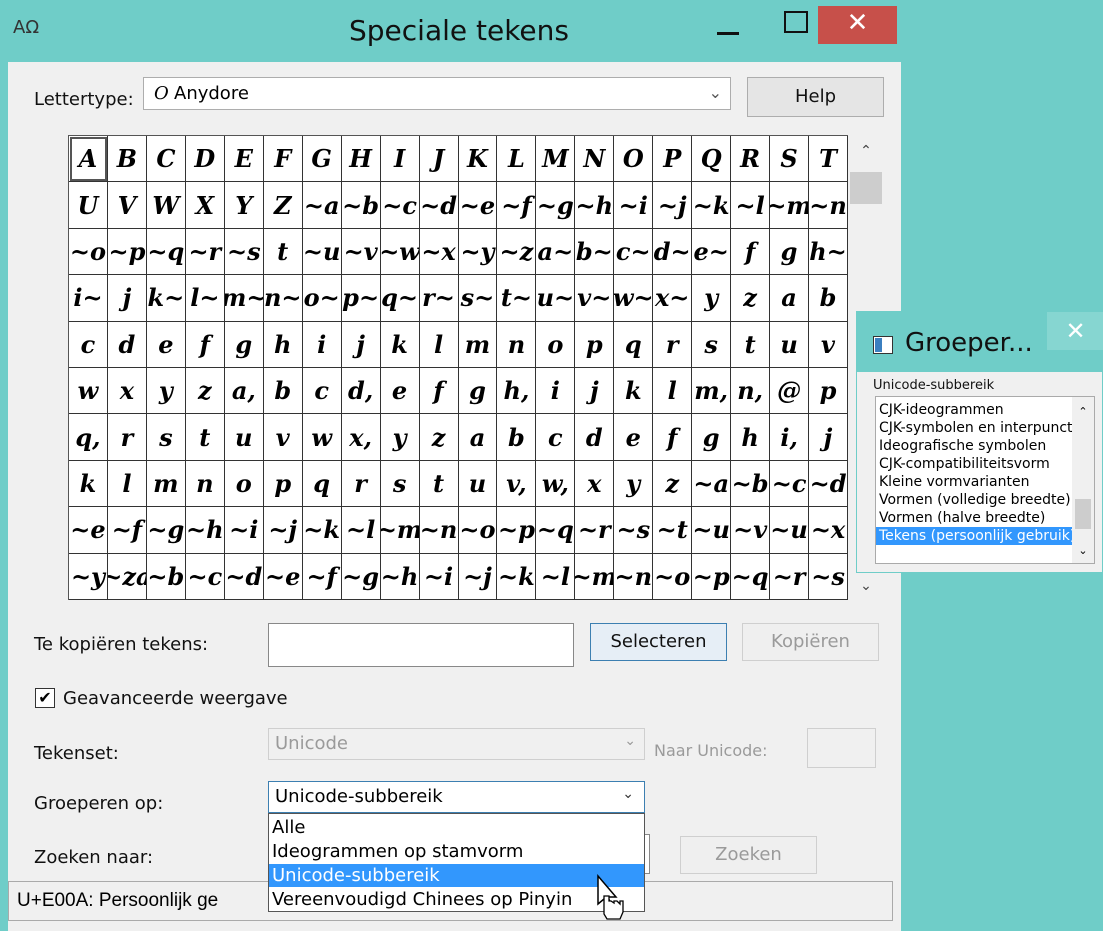 This screenshot has width=1103, height=931. I want to click on character-cell: Q, so click(712, 159).